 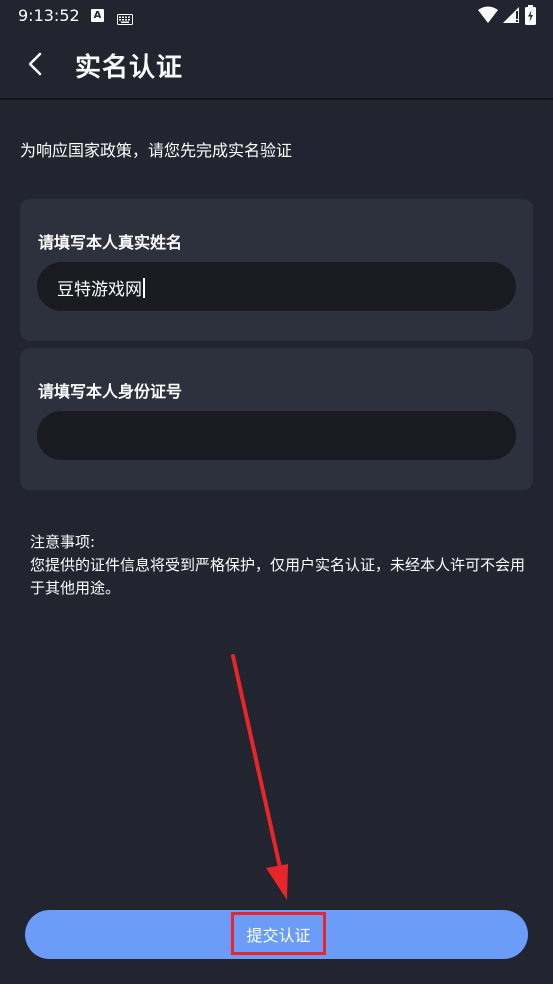 What do you see at coordinates (276, 435) in the screenshot?
I see `id-number-input` at bounding box center [276, 435].